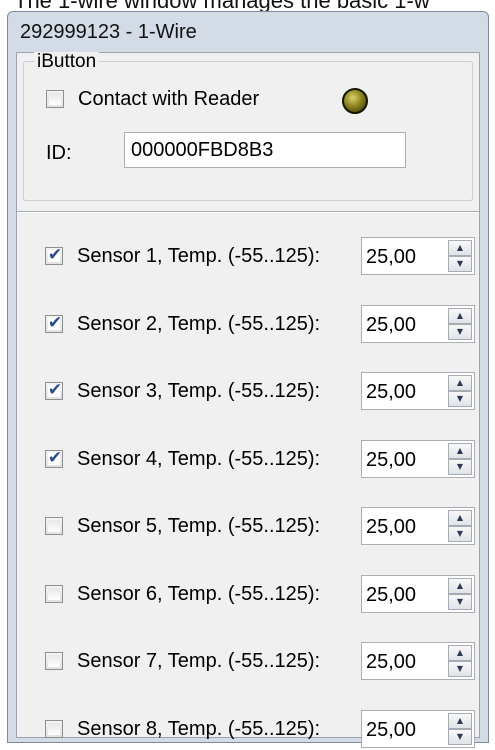 This screenshot has height=750, width=495. I want to click on ibutton-group-title: iButton, so click(67, 62).